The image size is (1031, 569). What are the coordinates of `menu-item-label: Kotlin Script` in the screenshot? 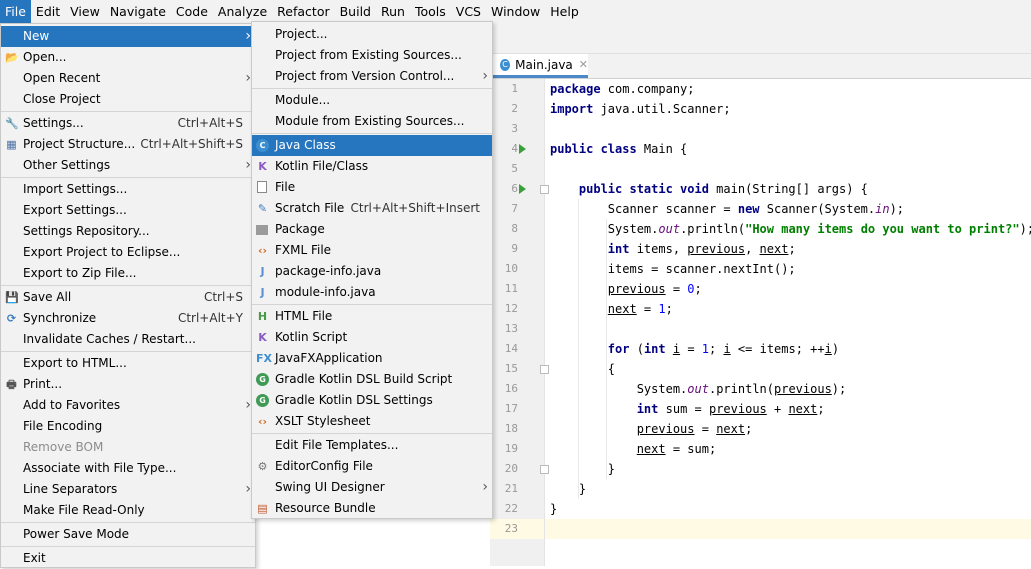 It's located at (311, 337).